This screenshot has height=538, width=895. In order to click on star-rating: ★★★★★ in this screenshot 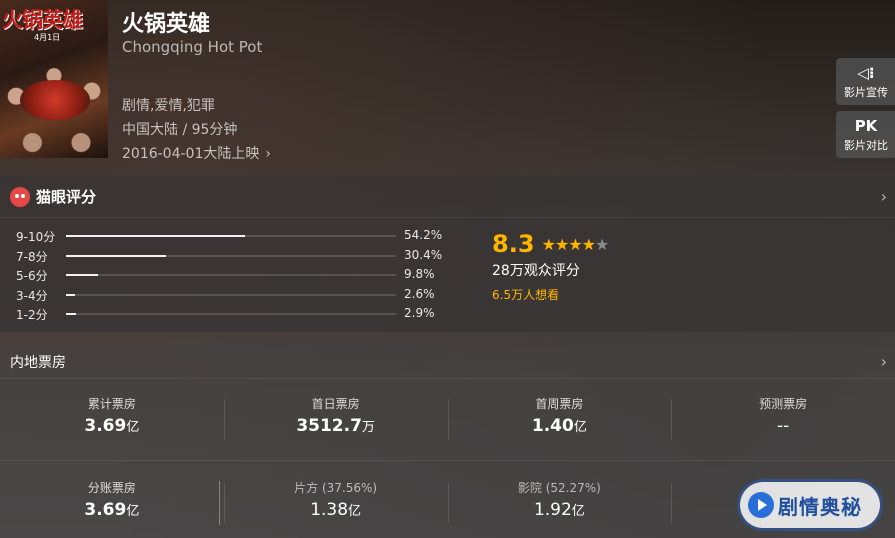, I will do `click(575, 244)`.